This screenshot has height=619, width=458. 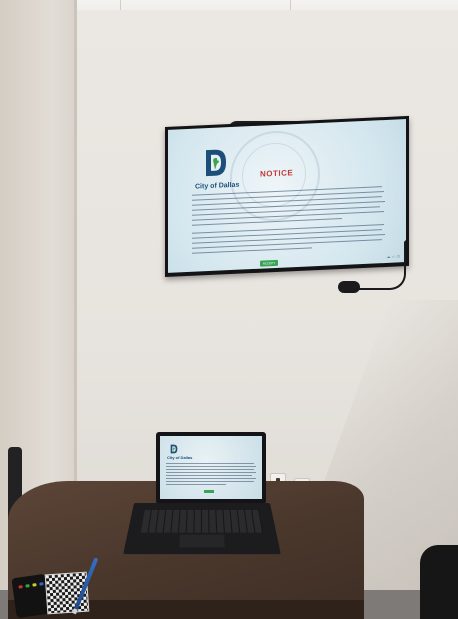 I want to click on tv-notice-heading: NOTICE, so click(x=277, y=173).